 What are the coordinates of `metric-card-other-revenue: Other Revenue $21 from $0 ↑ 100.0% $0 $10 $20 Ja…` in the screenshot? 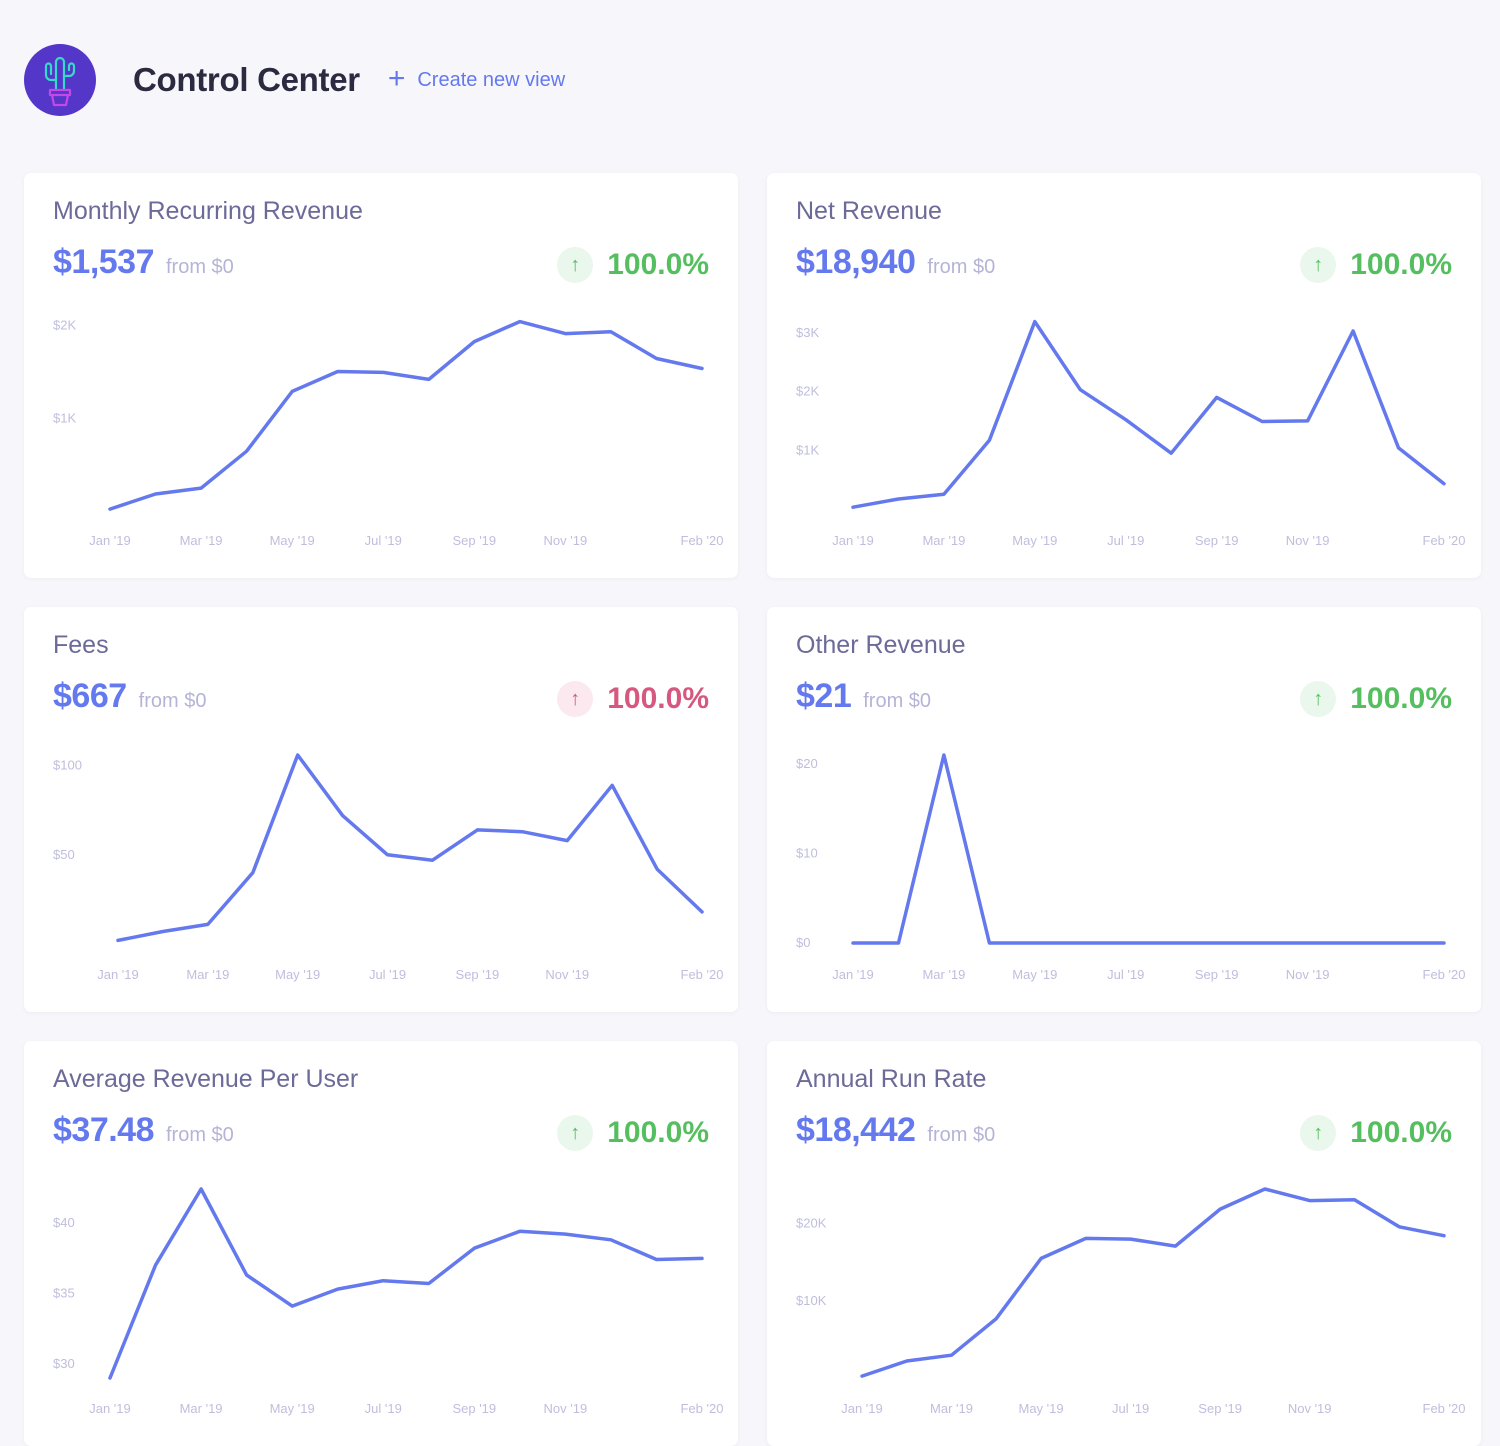 It's located at (1124, 809).